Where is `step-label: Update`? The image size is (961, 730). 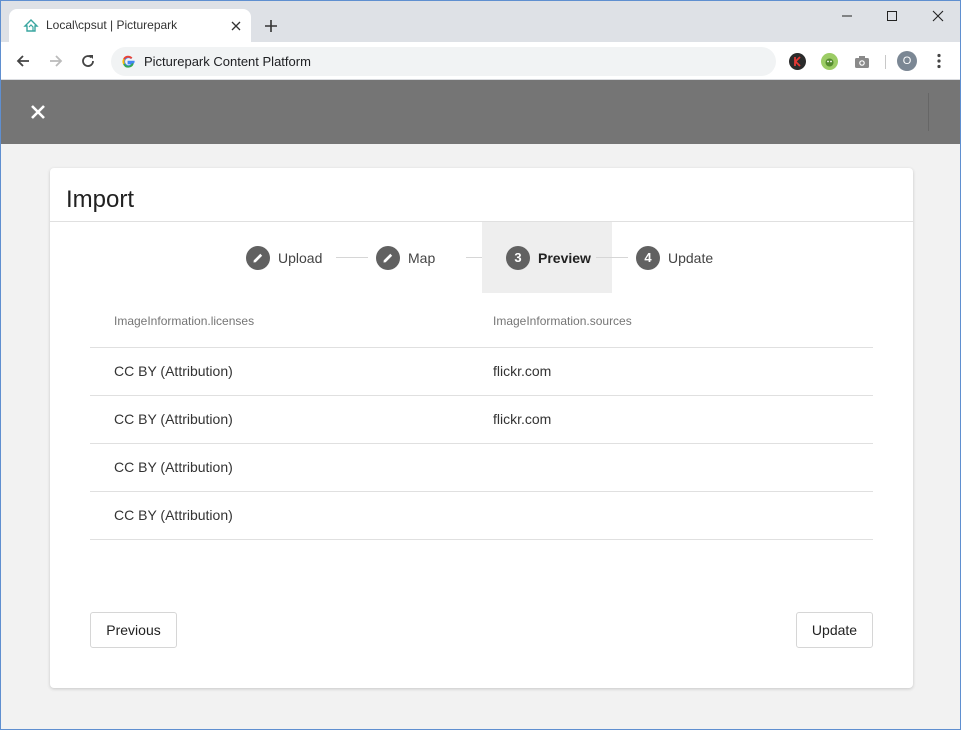
step-label: Update is located at coordinates (691, 257).